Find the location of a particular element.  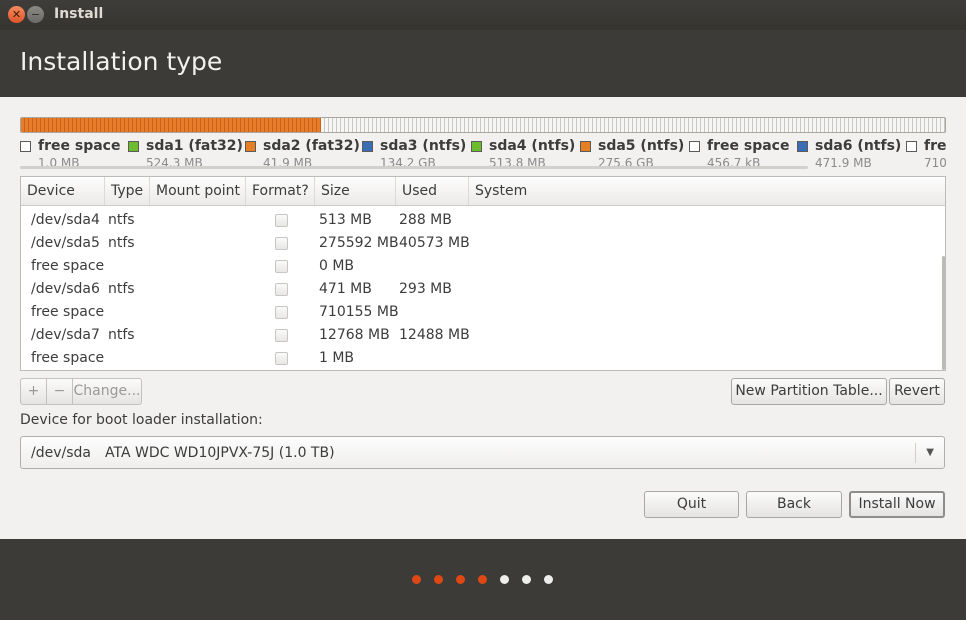

legend-name: sda2 (fat32) is located at coordinates (311, 146).